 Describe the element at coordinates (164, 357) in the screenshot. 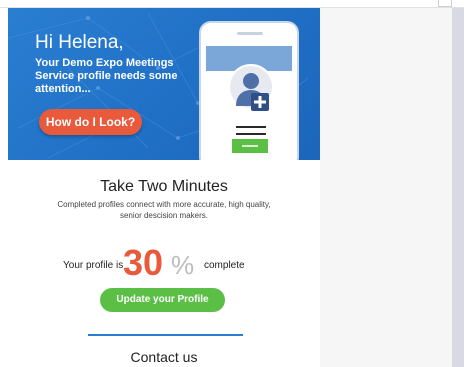

I see `contact-heading: Contact us` at that location.